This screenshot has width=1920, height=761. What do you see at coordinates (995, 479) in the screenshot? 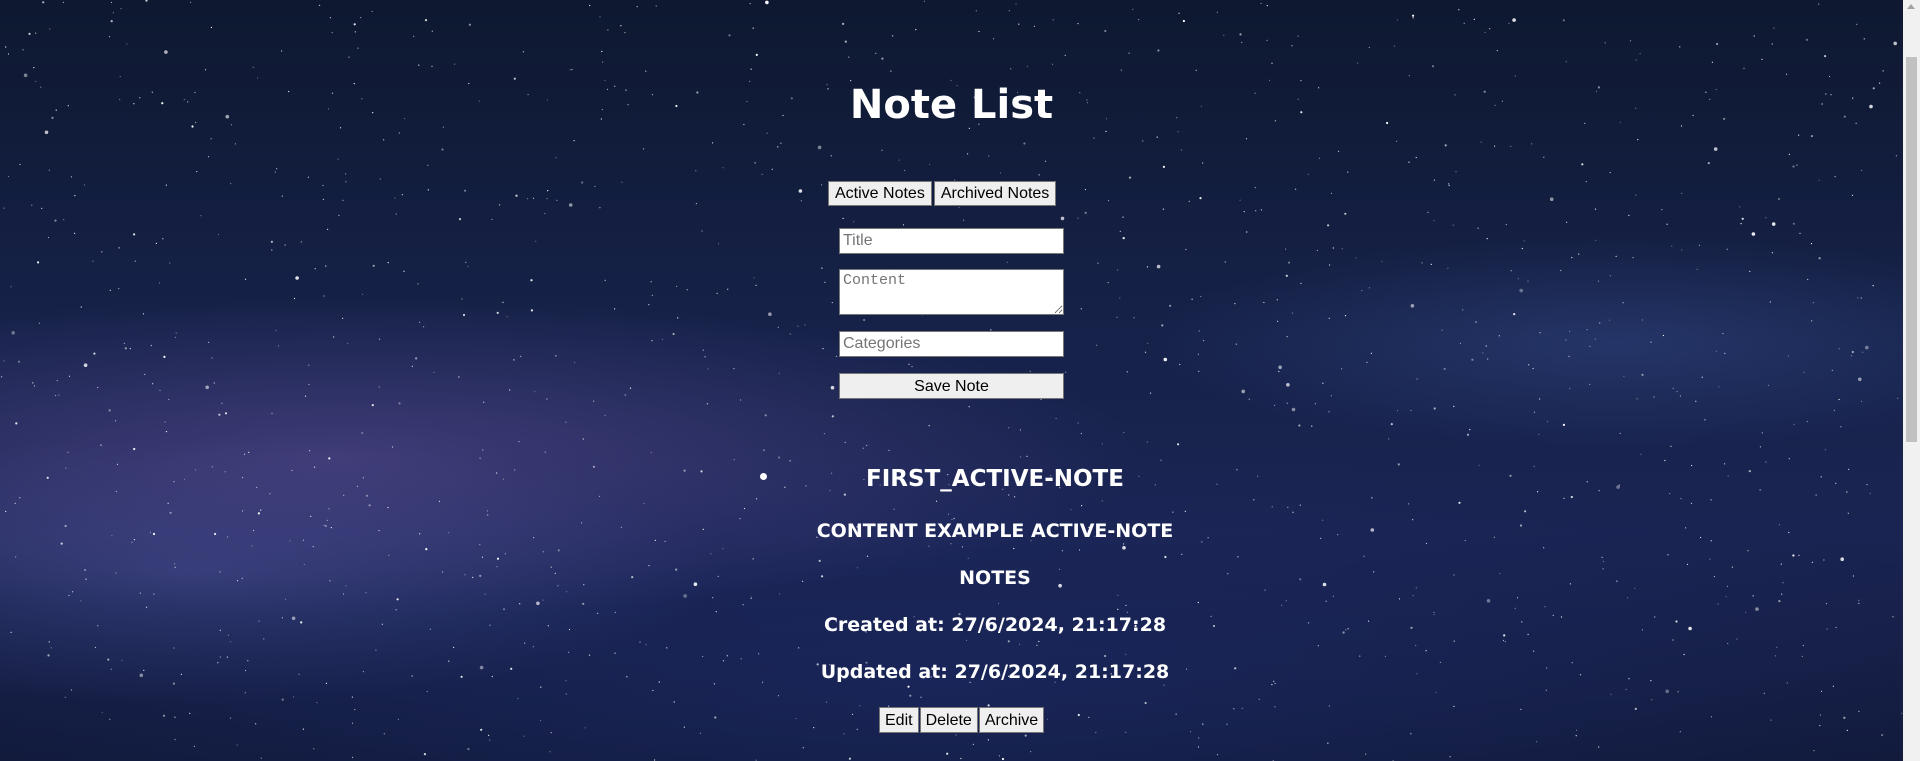
I see `note-title: FIRST_ACTIVE-NOTE` at bounding box center [995, 479].